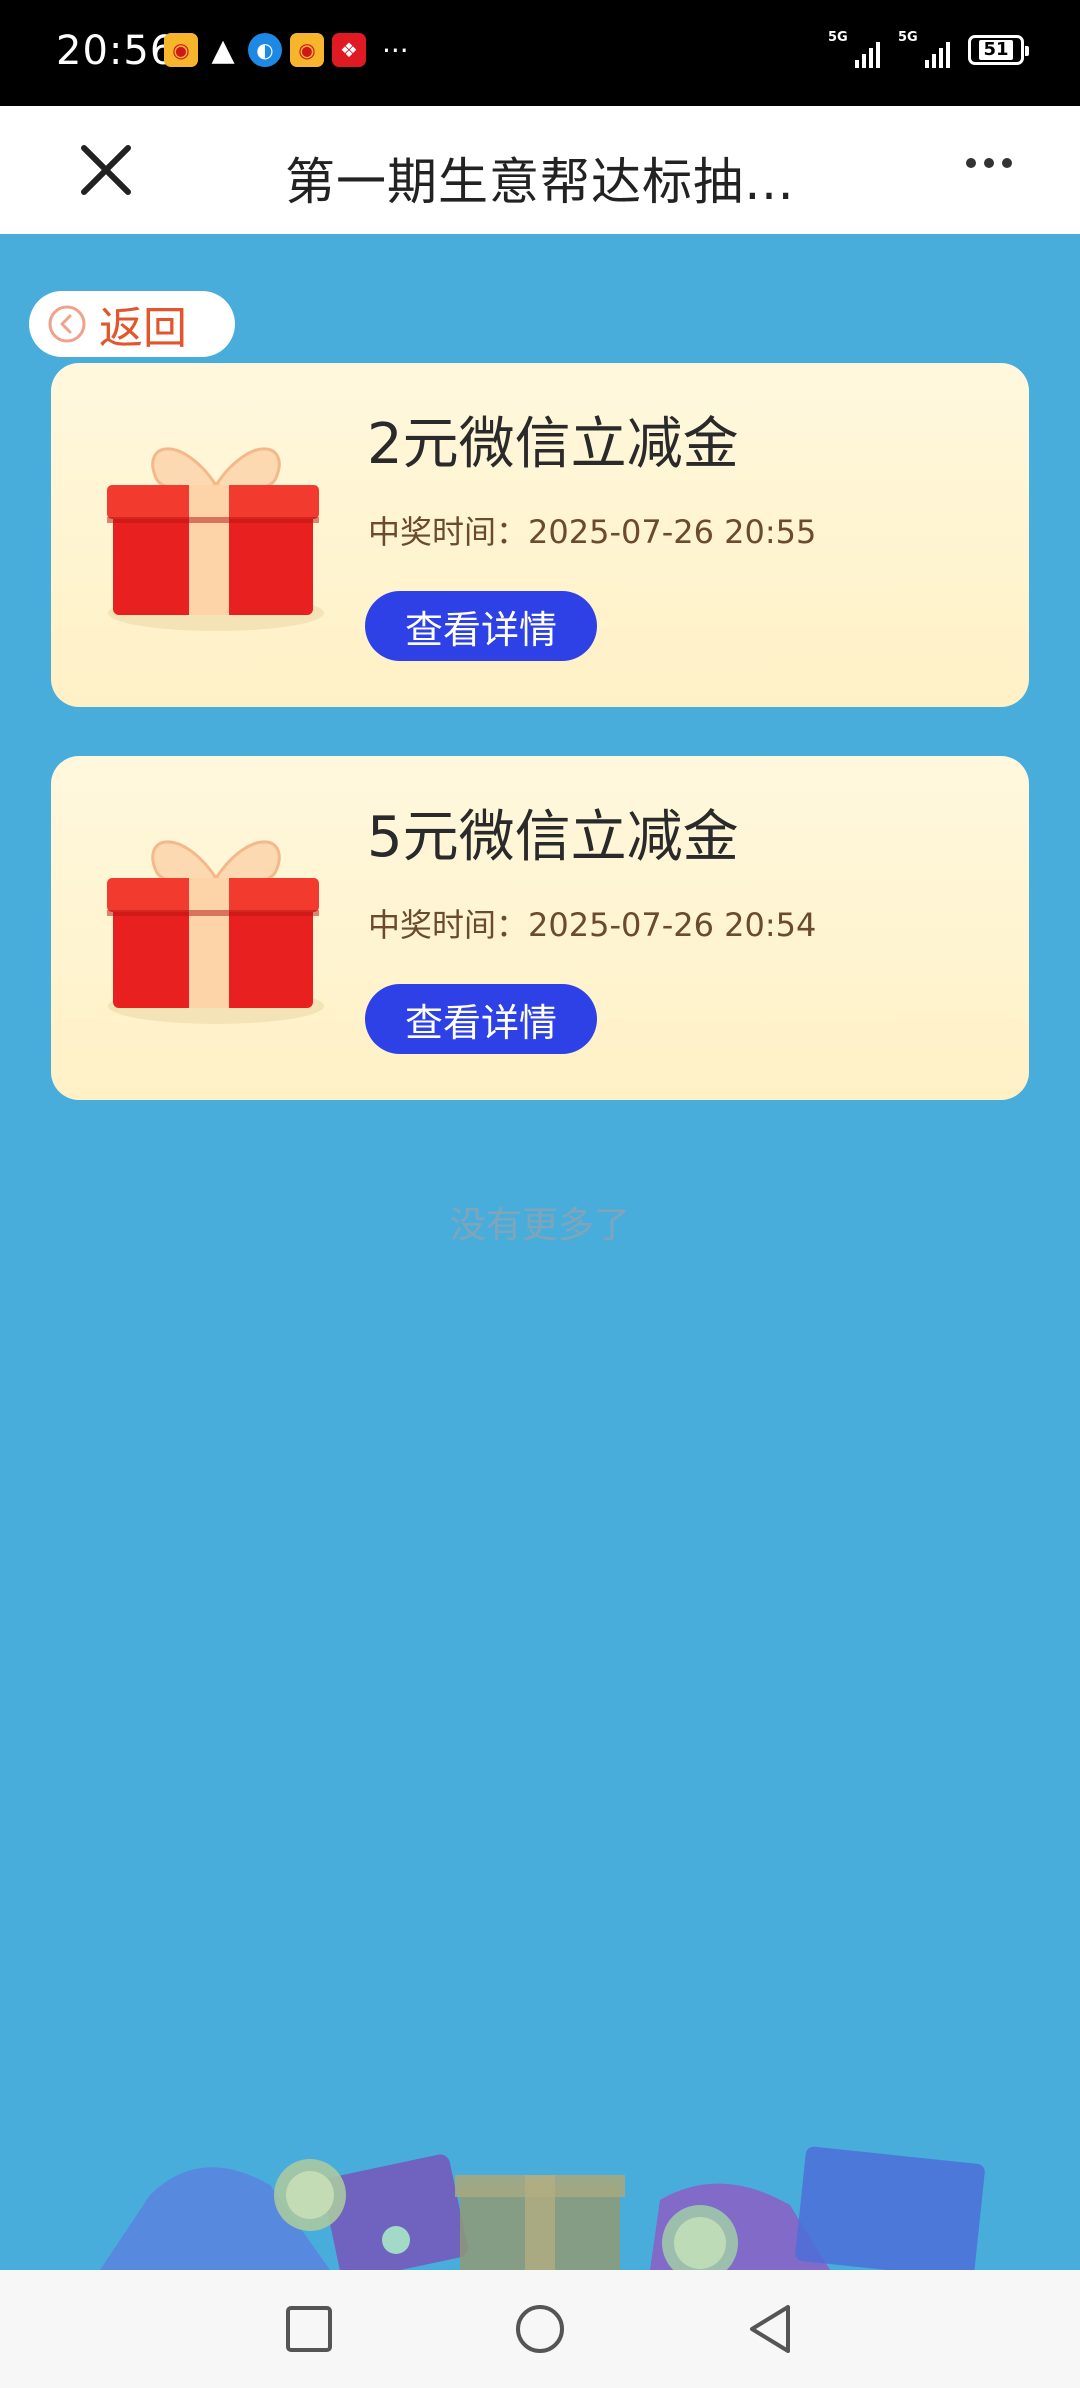 The height and width of the screenshot is (2388, 1080). What do you see at coordinates (540, 53) in the screenshot?
I see `status-bar: 20:56 ◉ ▲ ◐ ◉ ❖ ··· 5G 5G 51` at bounding box center [540, 53].